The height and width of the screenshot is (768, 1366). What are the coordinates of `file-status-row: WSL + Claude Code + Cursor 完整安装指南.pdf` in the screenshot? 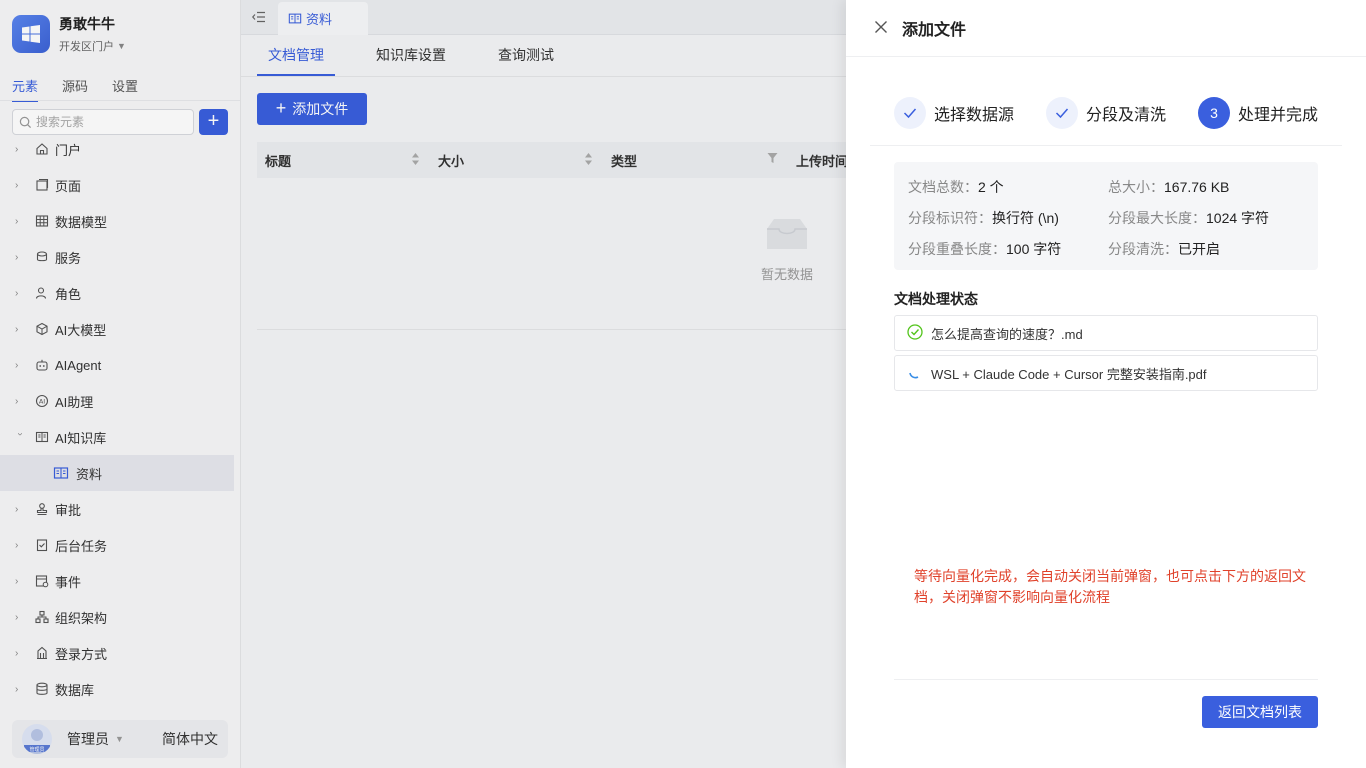 It's located at (1106, 373).